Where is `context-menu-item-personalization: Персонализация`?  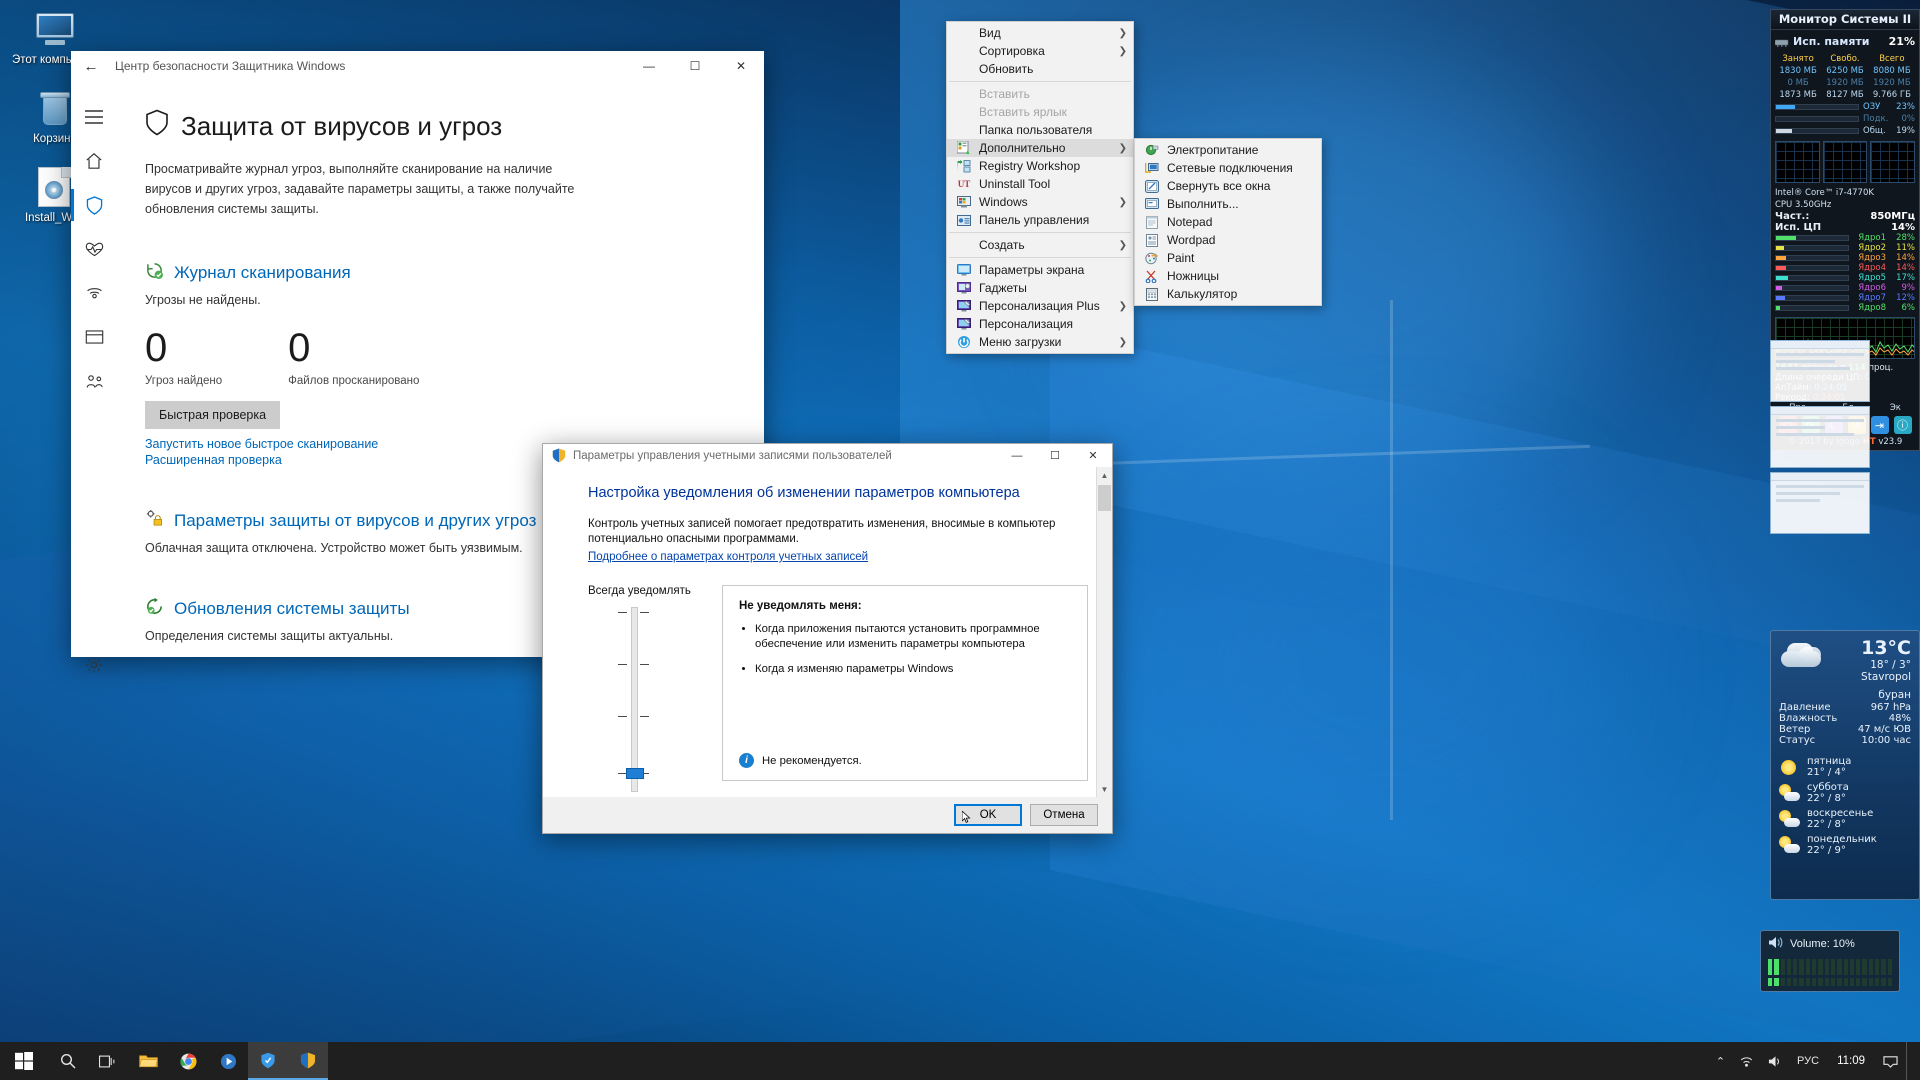 context-menu-item-personalization: Персонализация is located at coordinates (1040, 324).